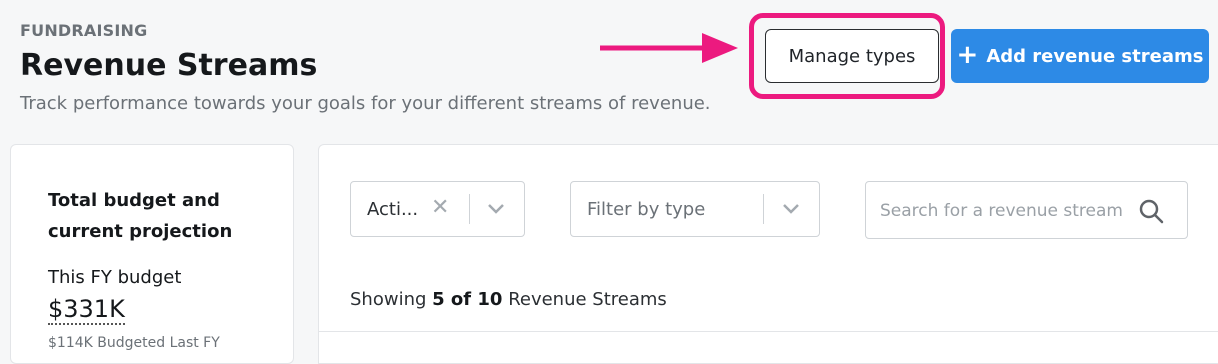 The height and width of the screenshot is (364, 1218). I want to click on add-revenue-streams-label: Add revenue streams, so click(1095, 56).